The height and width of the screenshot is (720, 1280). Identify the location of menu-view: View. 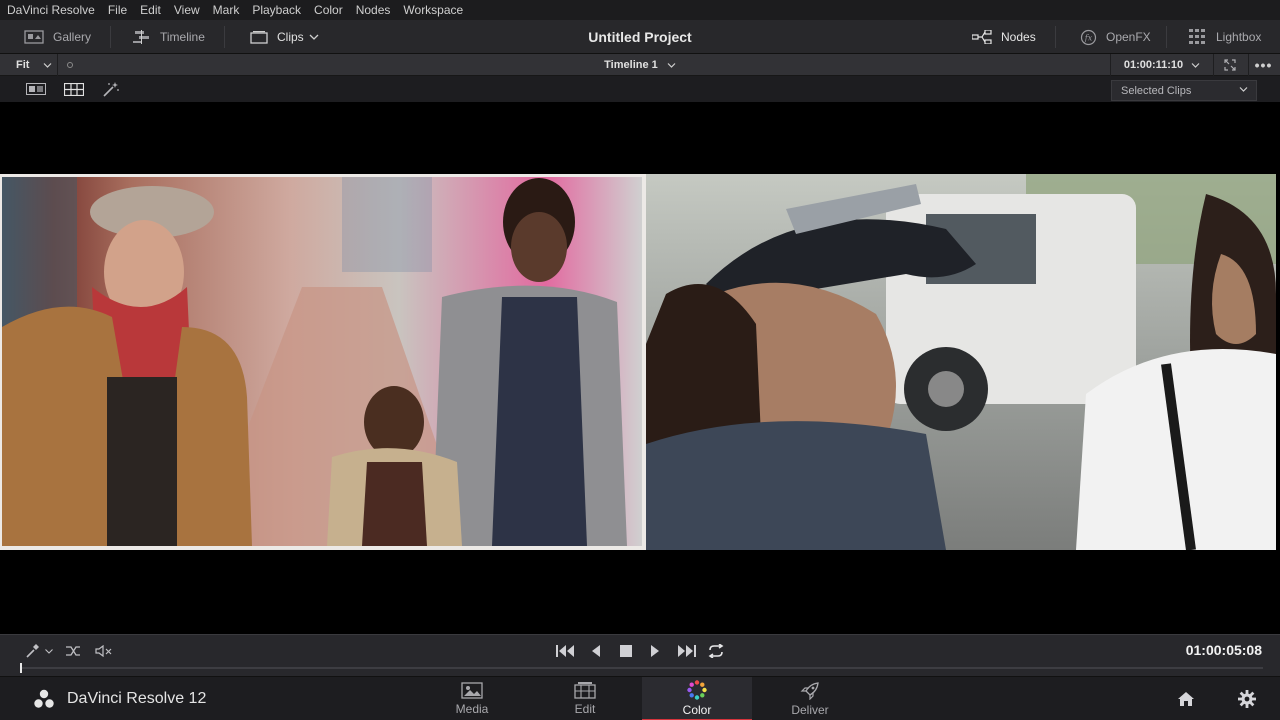
(187, 10).